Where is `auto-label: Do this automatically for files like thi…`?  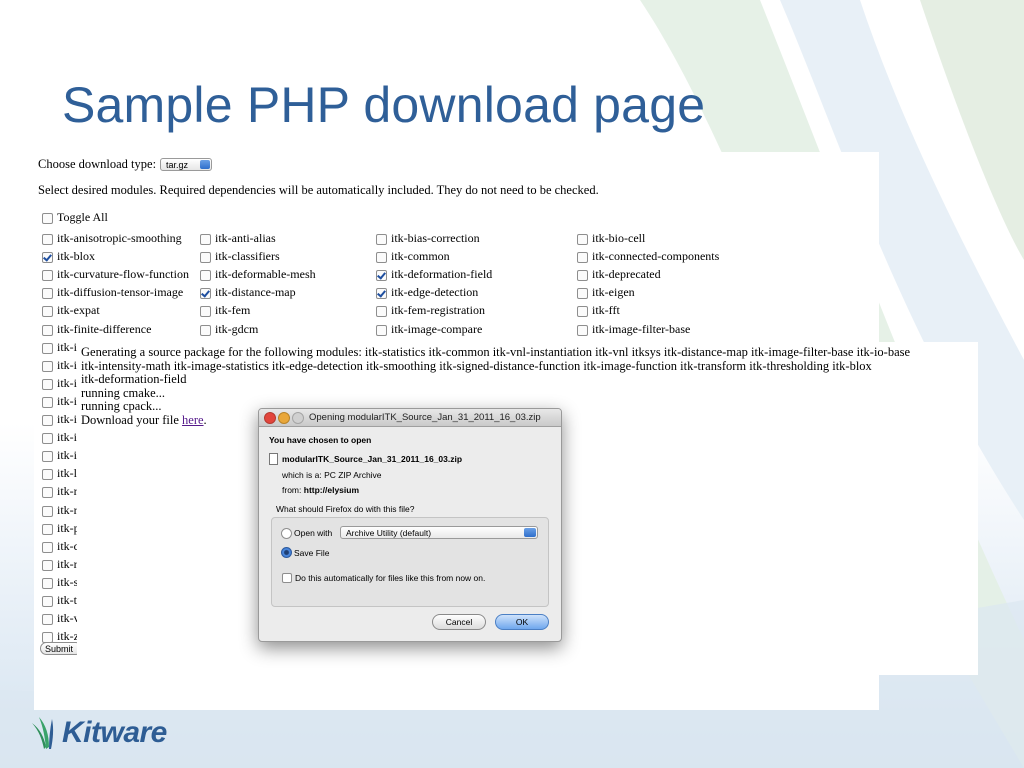
auto-label: Do this automatically for files like thi… is located at coordinates (390, 578).